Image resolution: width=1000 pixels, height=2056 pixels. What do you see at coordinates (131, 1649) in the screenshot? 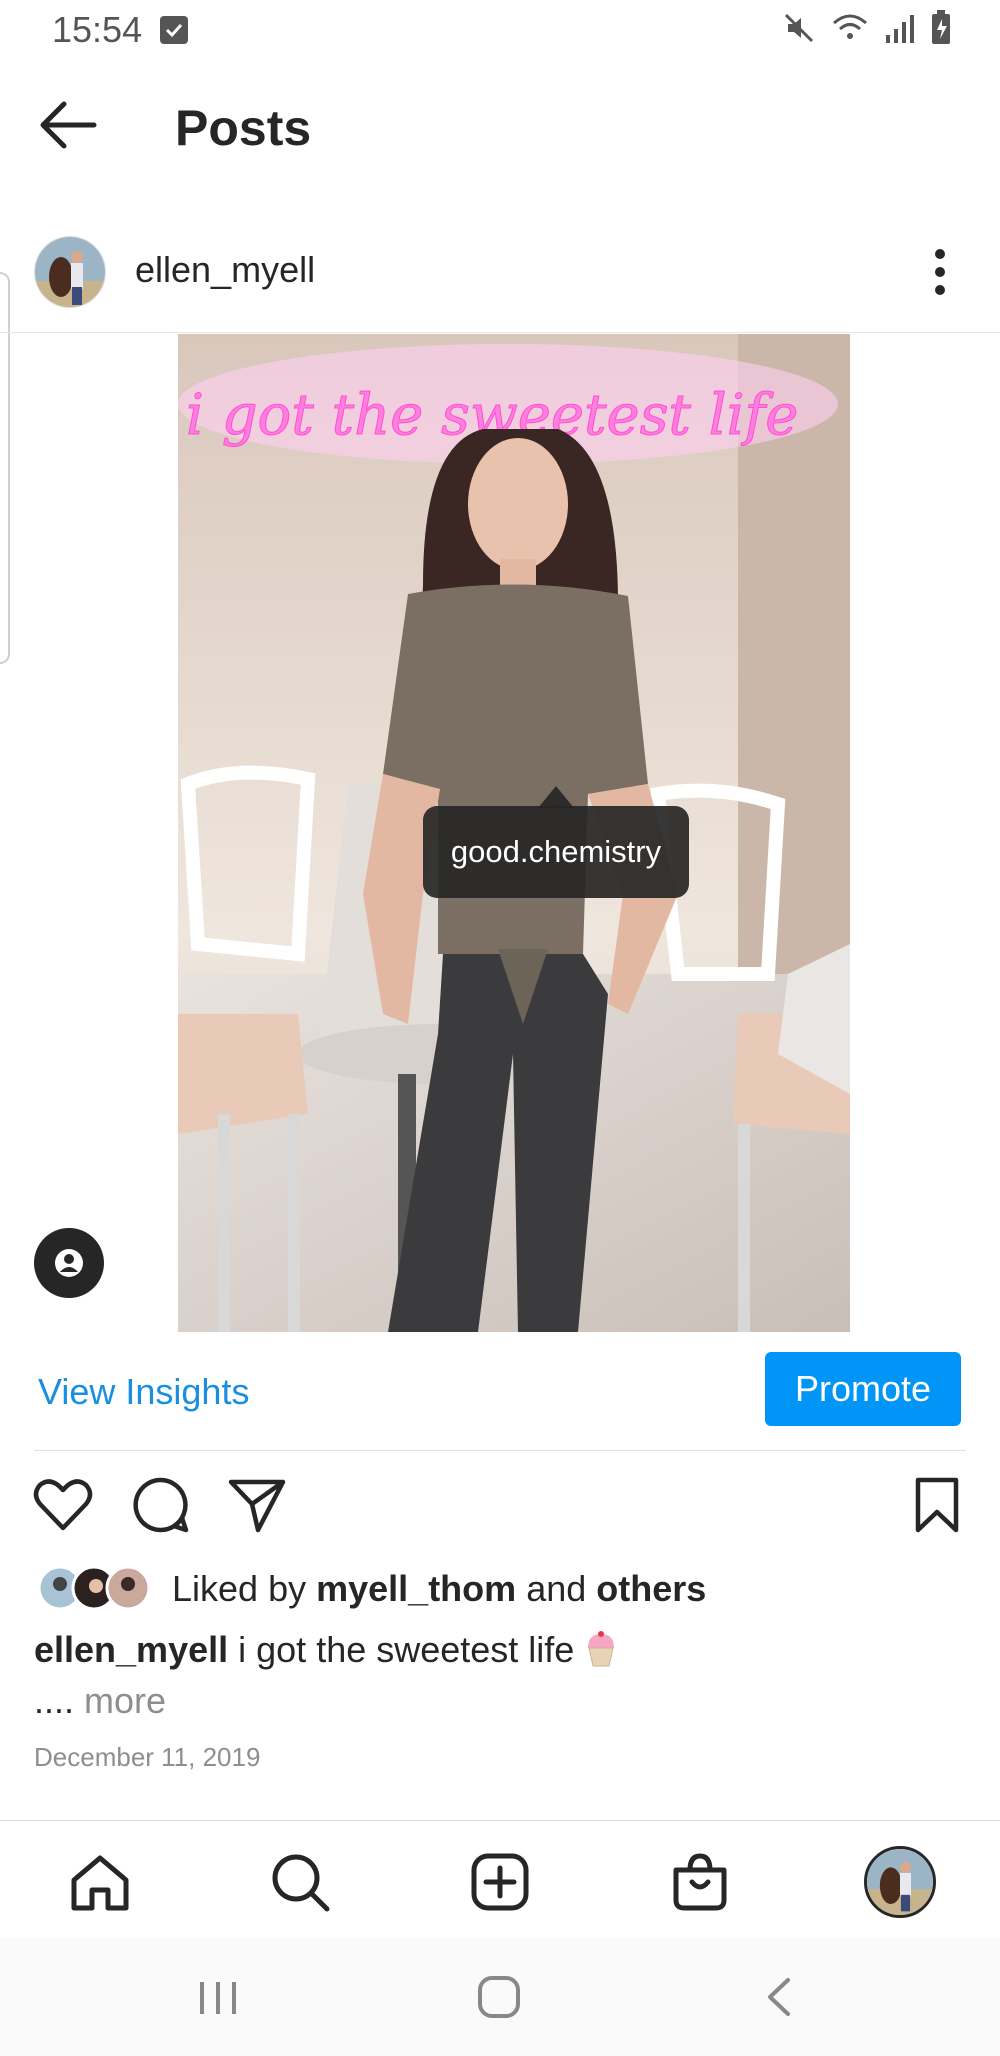
I see `caption-username: ellen_myell` at bounding box center [131, 1649].